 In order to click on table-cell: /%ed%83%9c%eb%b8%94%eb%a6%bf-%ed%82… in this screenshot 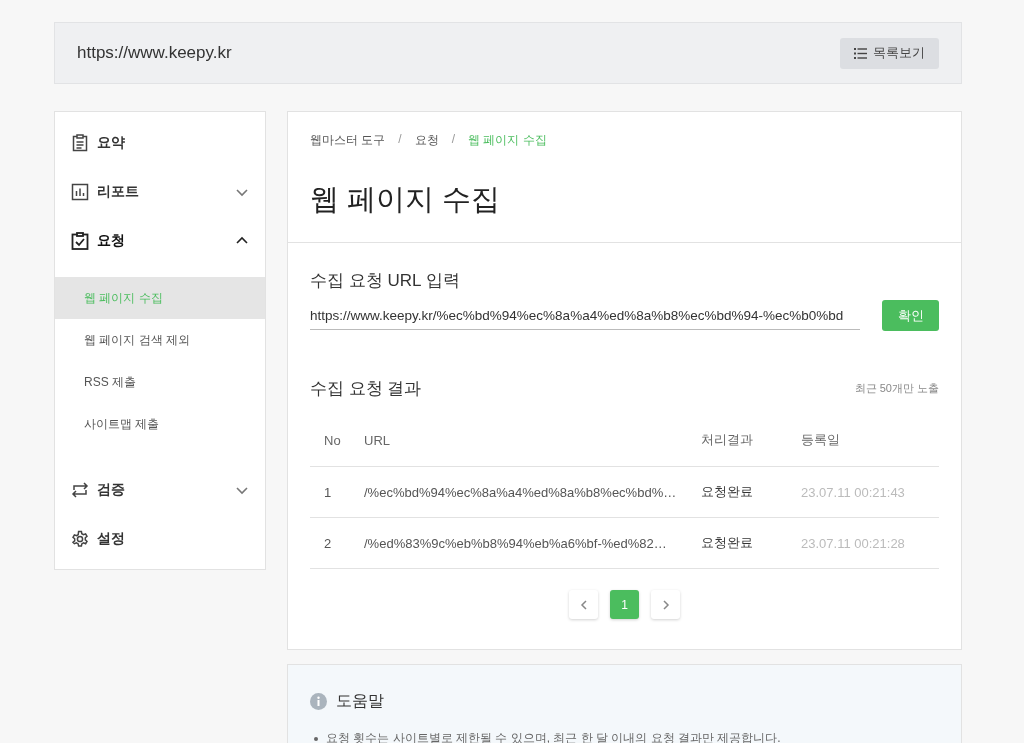, I will do `click(531, 543)`.